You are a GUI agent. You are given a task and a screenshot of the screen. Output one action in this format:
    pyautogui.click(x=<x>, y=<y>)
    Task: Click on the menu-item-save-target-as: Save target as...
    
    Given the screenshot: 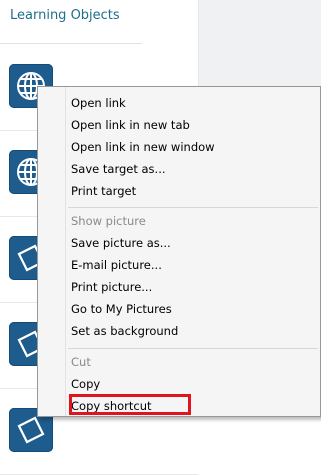 What is the action you would take?
    pyautogui.click(x=118, y=169)
    